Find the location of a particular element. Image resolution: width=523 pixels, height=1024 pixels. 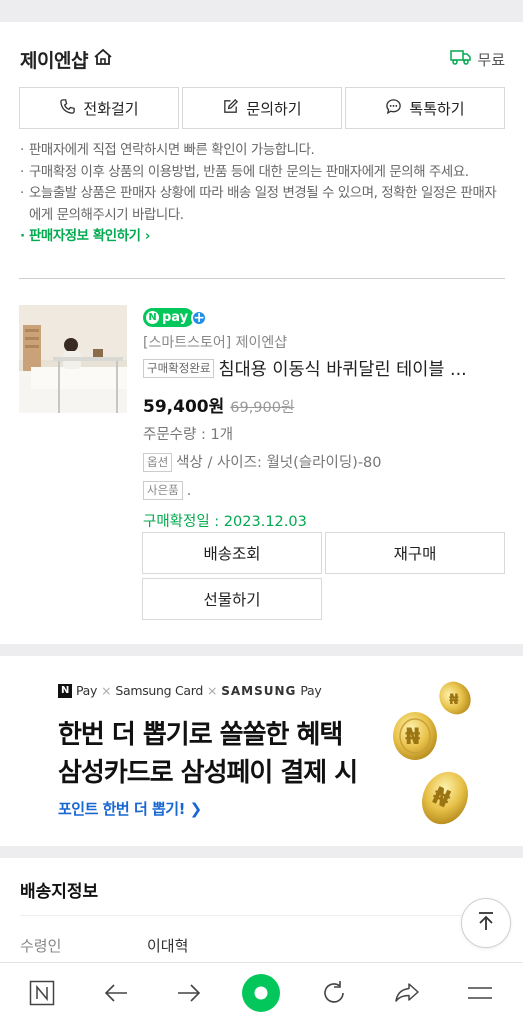

green-dot-button is located at coordinates (261, 995).